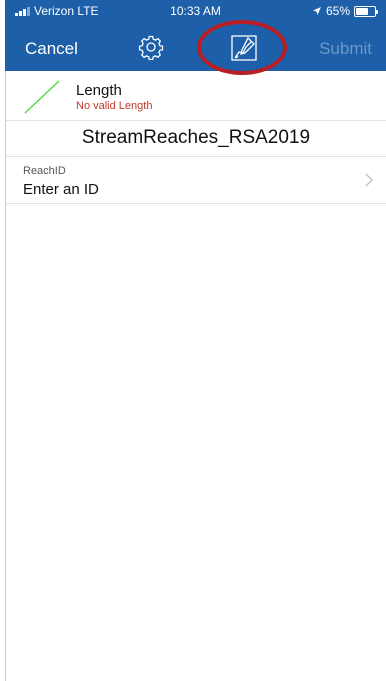 The width and height of the screenshot is (386, 681). What do you see at coordinates (362, 11) in the screenshot?
I see `battery-fill` at bounding box center [362, 11].